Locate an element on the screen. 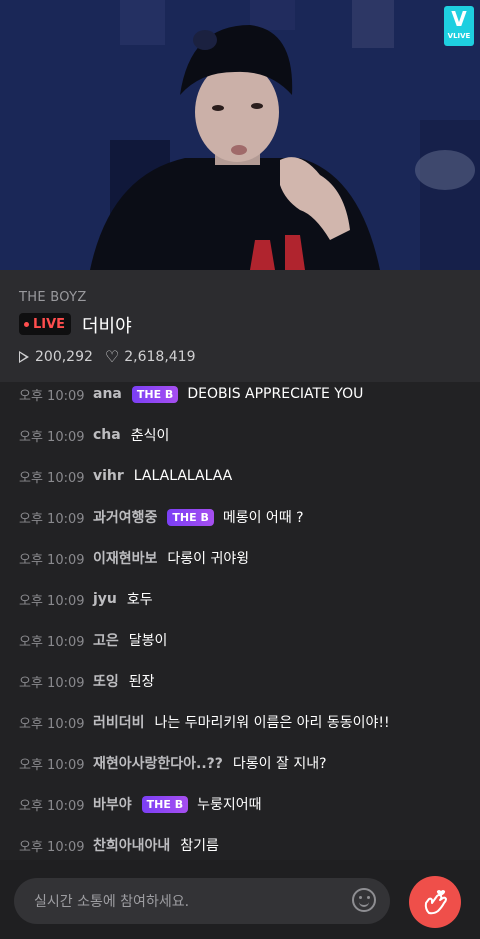 The image size is (480, 939). heart-outline-icon: ♡ is located at coordinates (112, 356).